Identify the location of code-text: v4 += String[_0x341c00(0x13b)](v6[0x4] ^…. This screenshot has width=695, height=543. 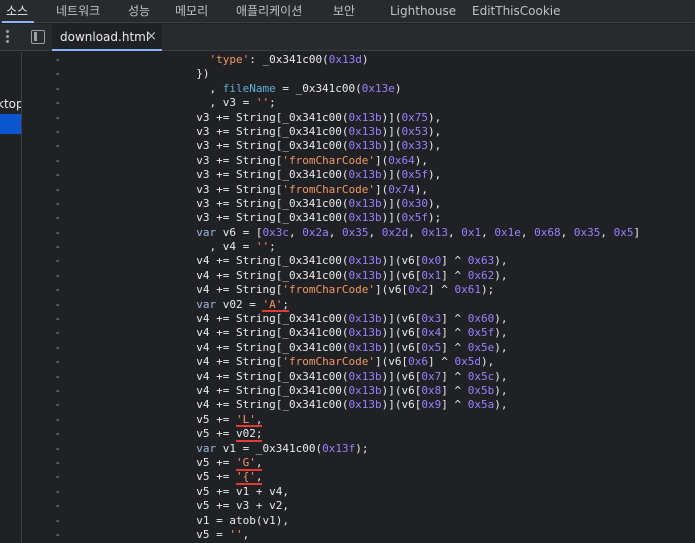
(318, 333).